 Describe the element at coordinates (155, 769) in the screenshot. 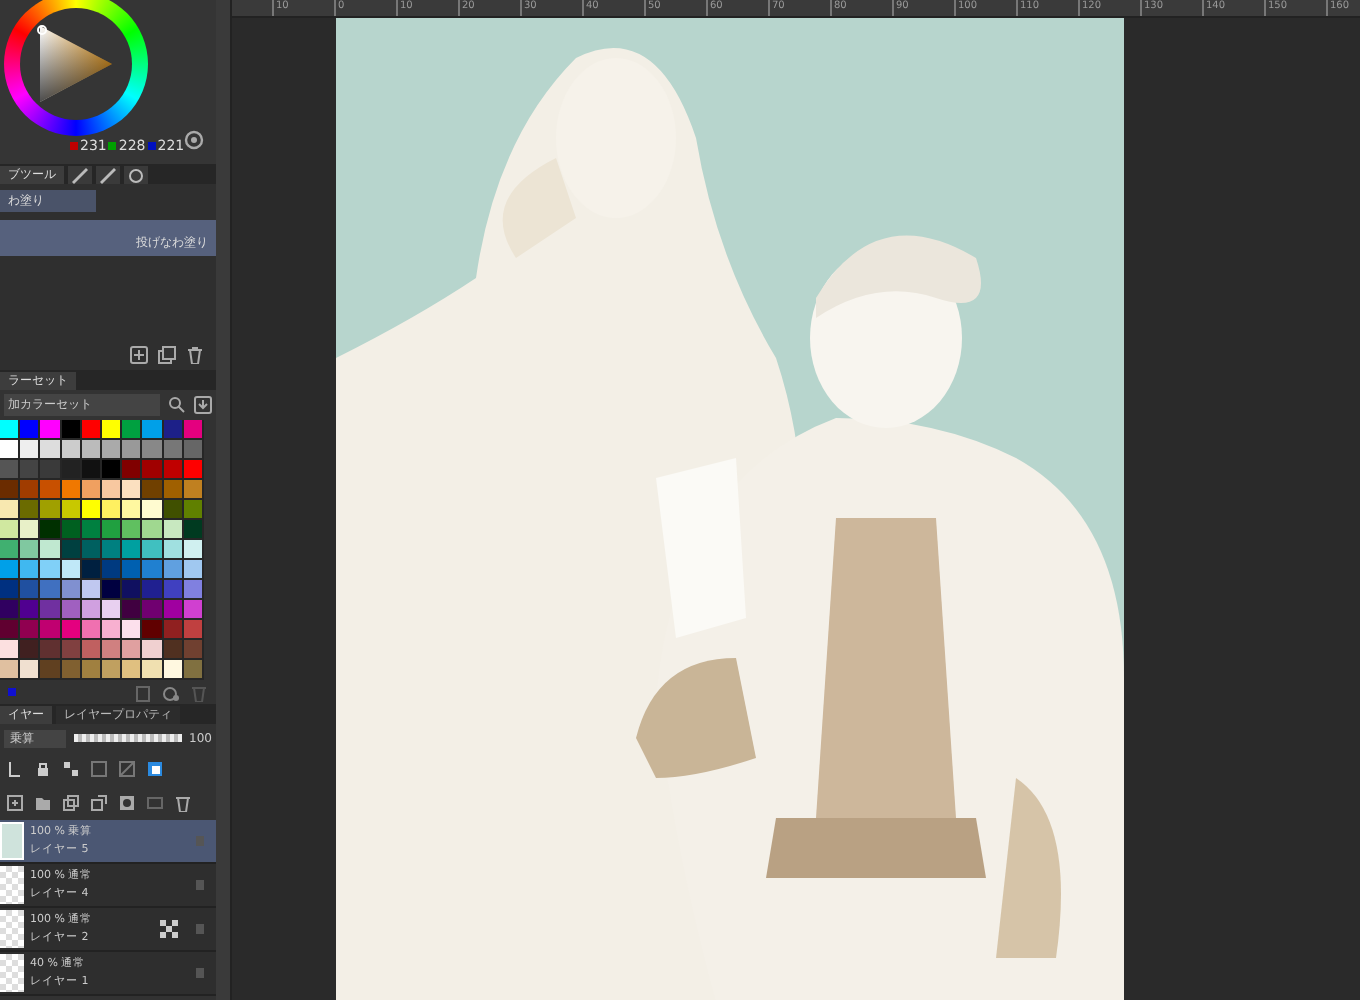

I see `color-layer-icon` at that location.